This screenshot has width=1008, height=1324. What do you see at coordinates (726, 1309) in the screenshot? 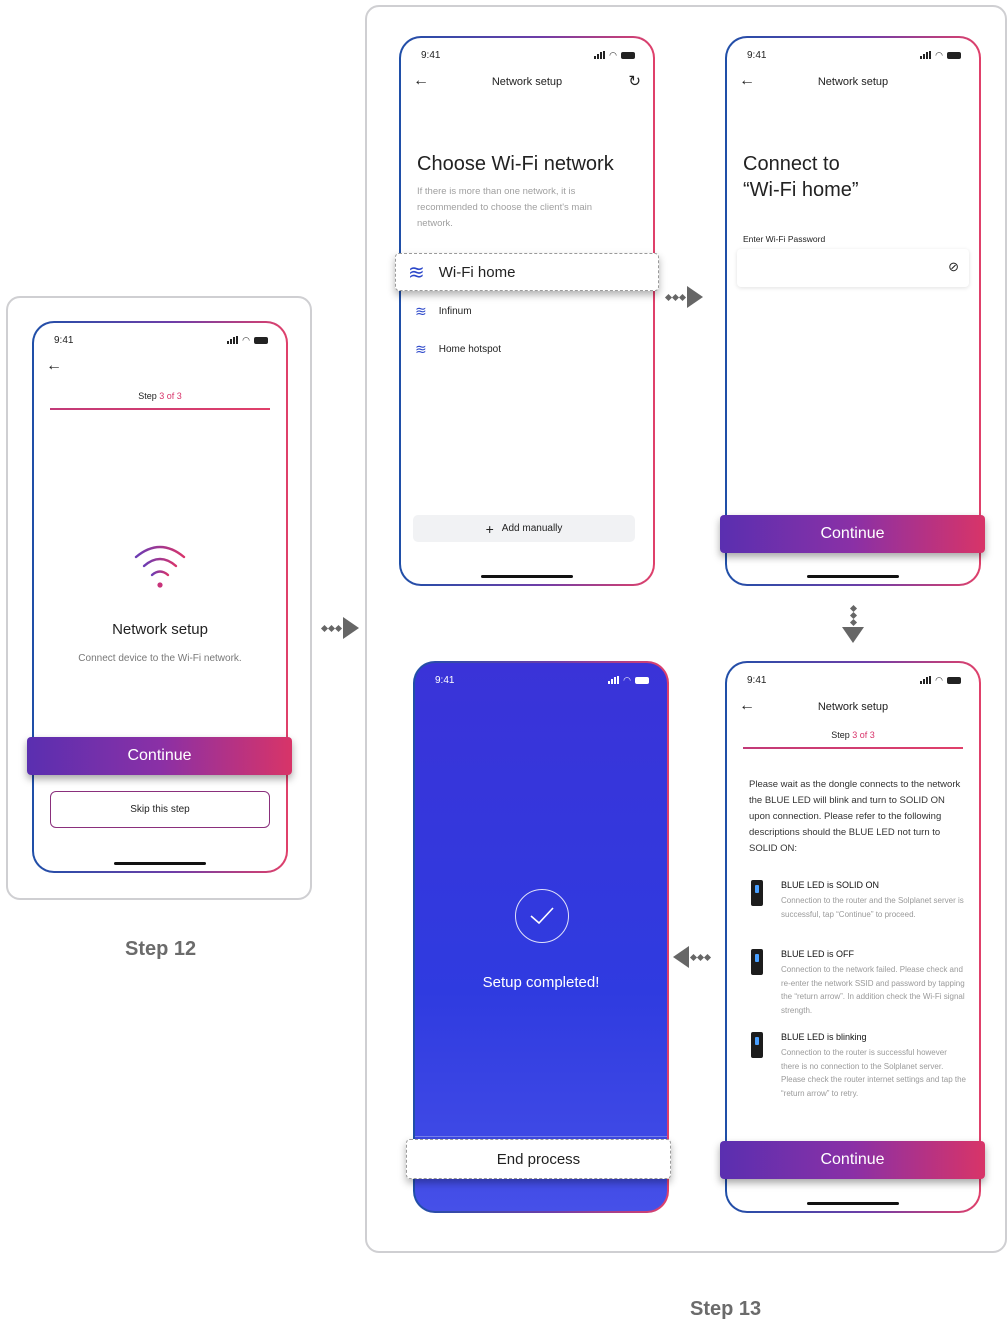
I see `step13-caption: Step 13` at bounding box center [726, 1309].